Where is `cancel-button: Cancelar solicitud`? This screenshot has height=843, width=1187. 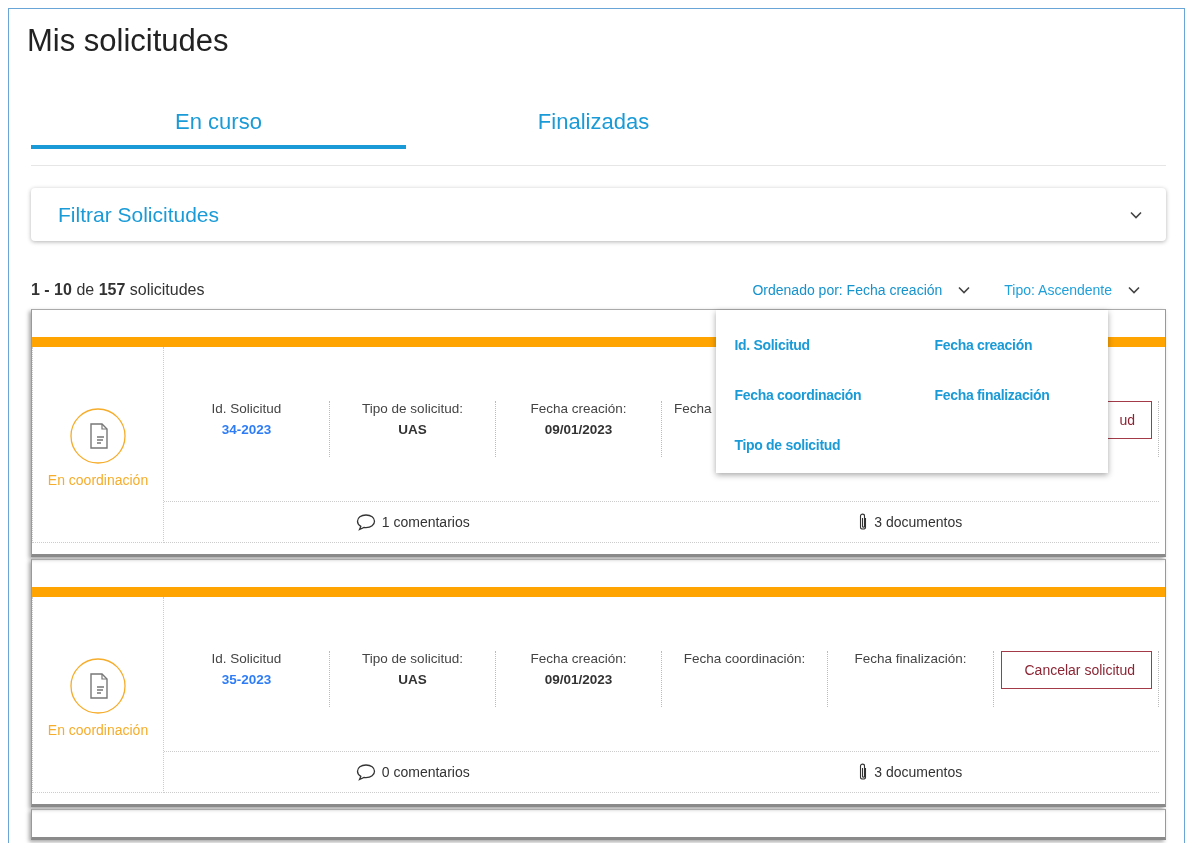 cancel-button: Cancelar solicitud is located at coordinates (1076, 670).